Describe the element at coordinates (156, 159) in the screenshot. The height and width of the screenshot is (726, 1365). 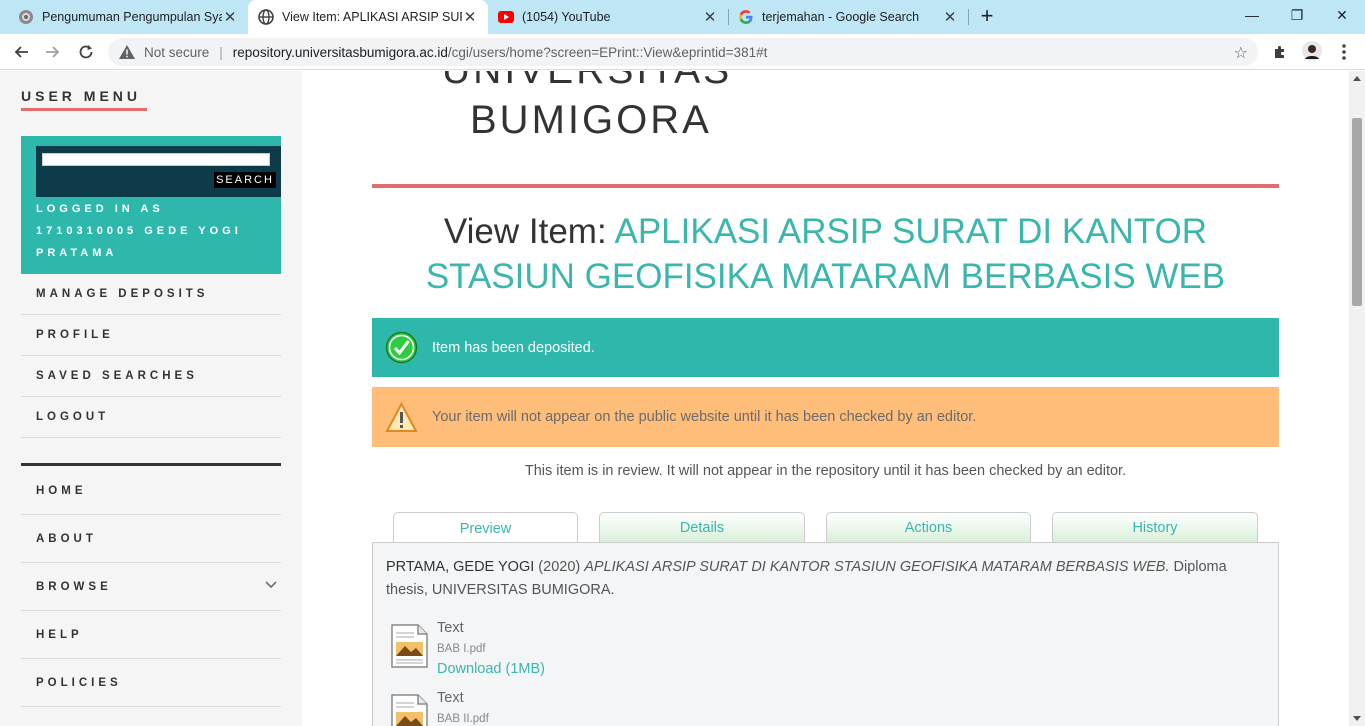
I see `search-input` at that location.